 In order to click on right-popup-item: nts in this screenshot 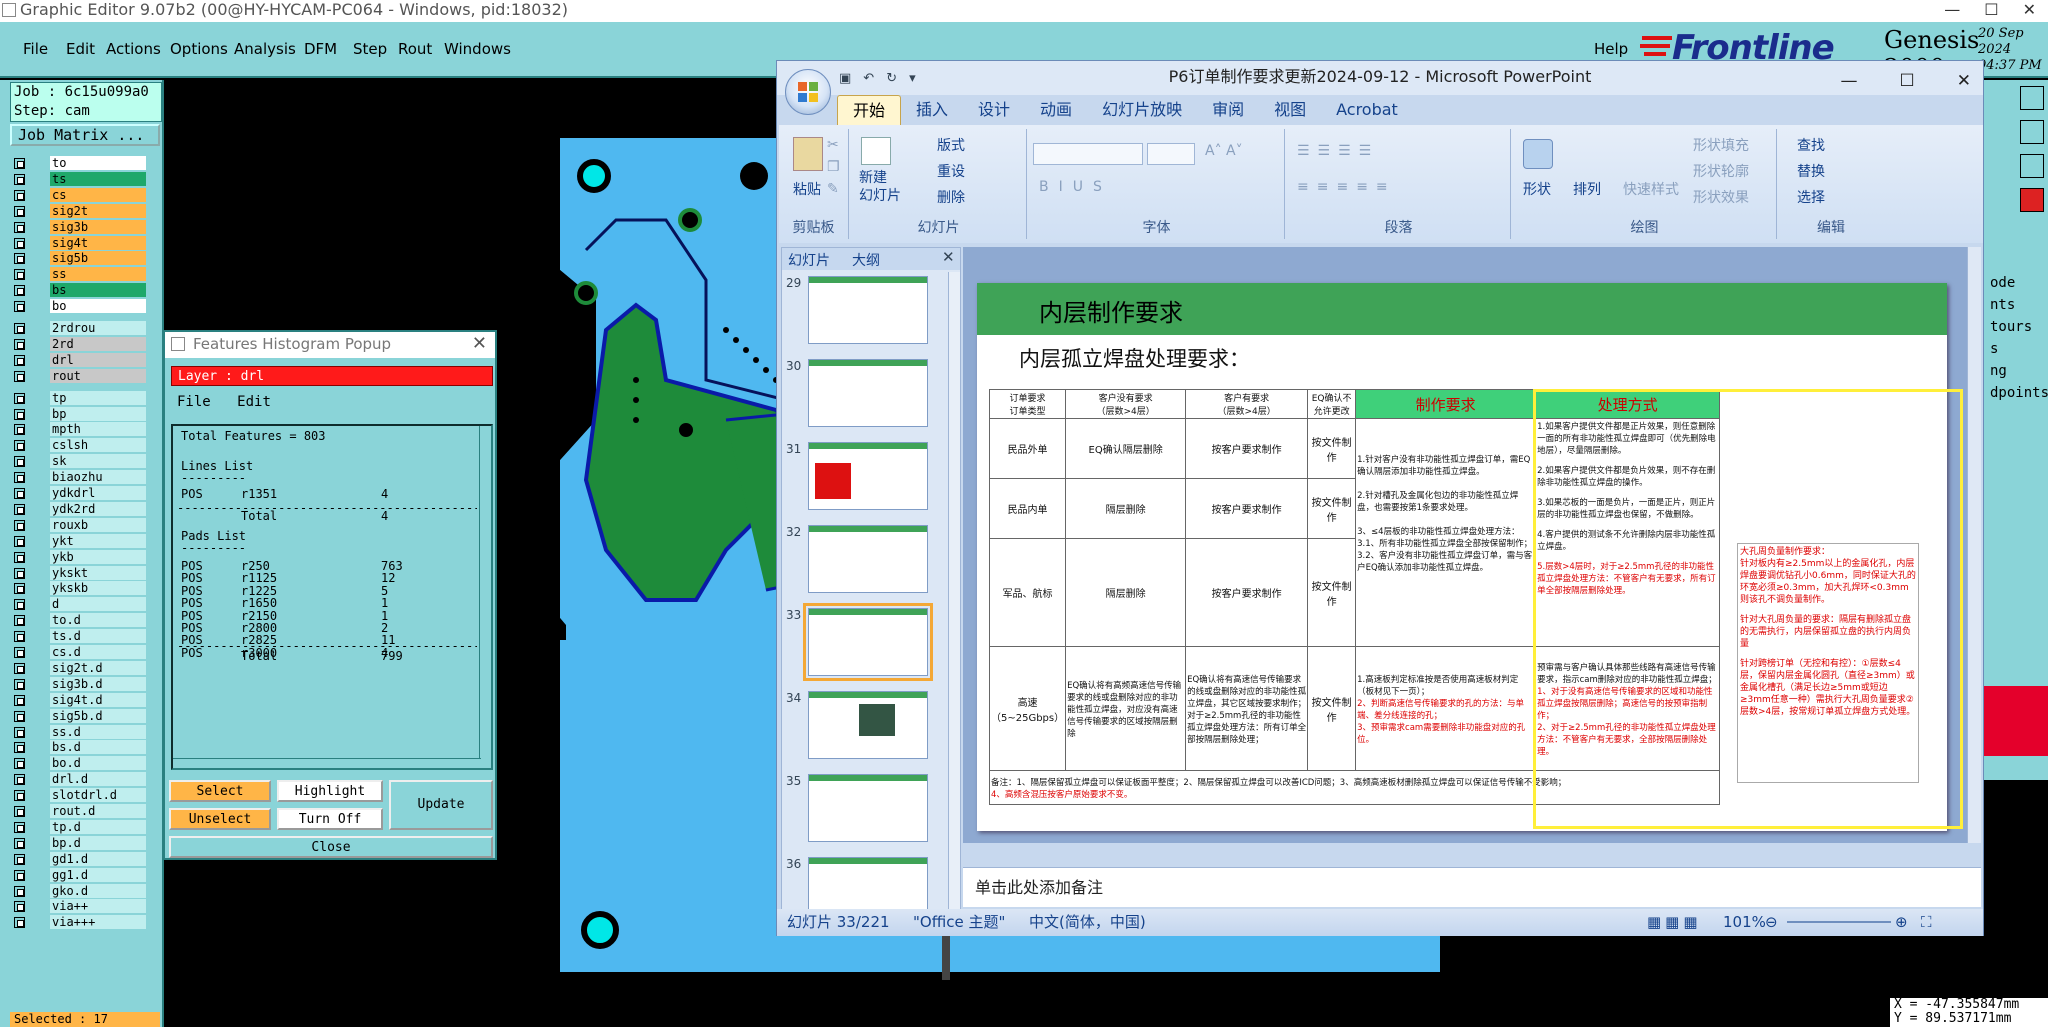, I will do `click(2016, 305)`.